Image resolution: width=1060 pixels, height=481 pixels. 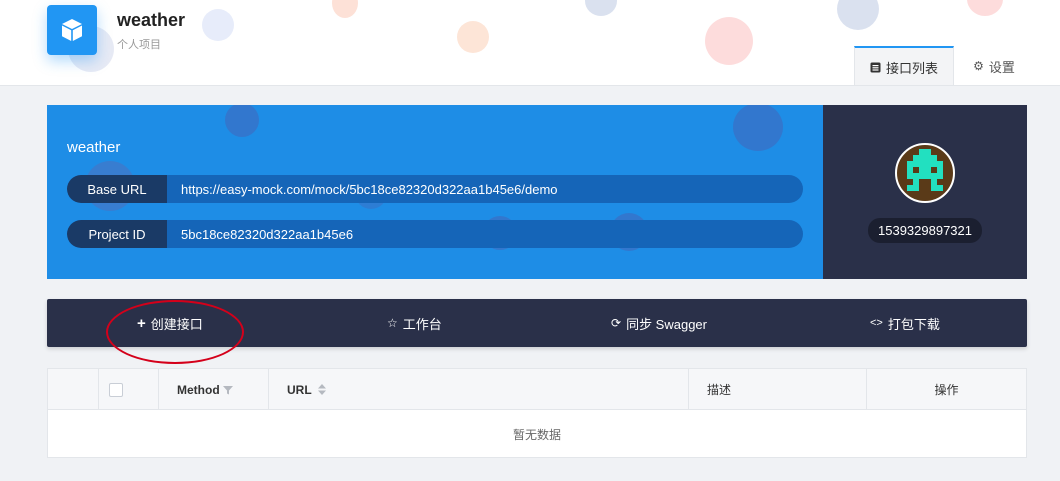 What do you see at coordinates (876, 323) in the screenshot?
I see `code-icon: <>` at bounding box center [876, 323].